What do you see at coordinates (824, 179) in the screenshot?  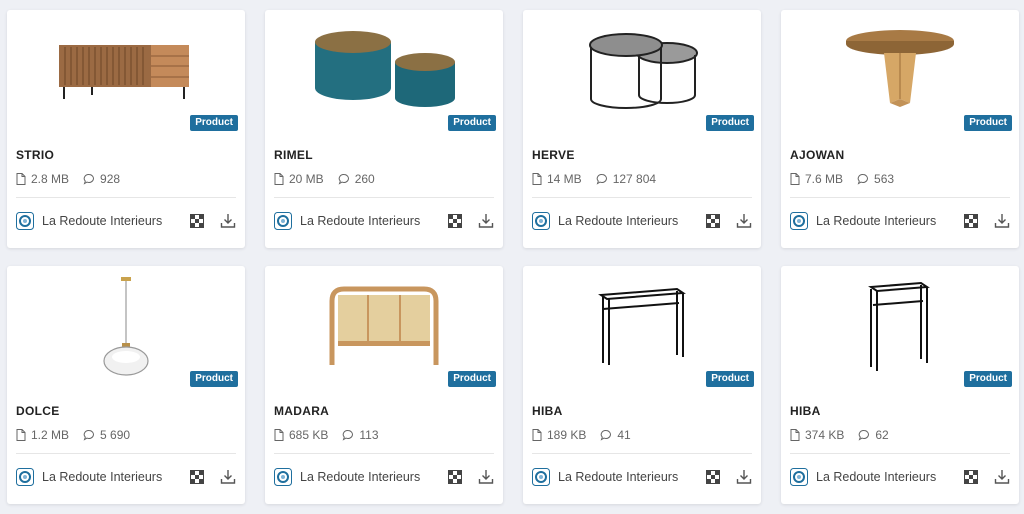 I see `file-size: 7.6 MB` at bounding box center [824, 179].